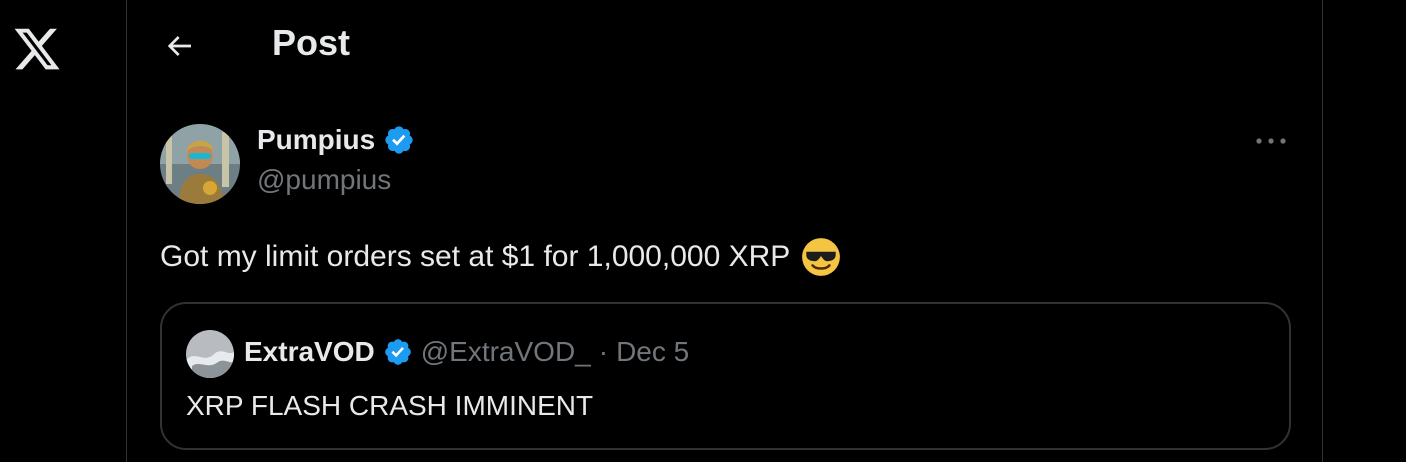 The height and width of the screenshot is (462, 1406). Describe the element at coordinates (506, 352) in the screenshot. I see `quoted-author-handle: @ExtraVOD_` at that location.